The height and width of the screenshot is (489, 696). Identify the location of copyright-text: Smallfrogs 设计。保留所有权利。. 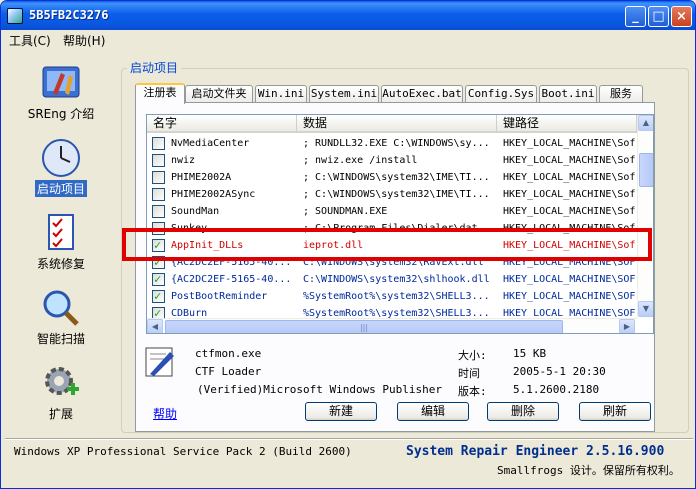
(588, 470).